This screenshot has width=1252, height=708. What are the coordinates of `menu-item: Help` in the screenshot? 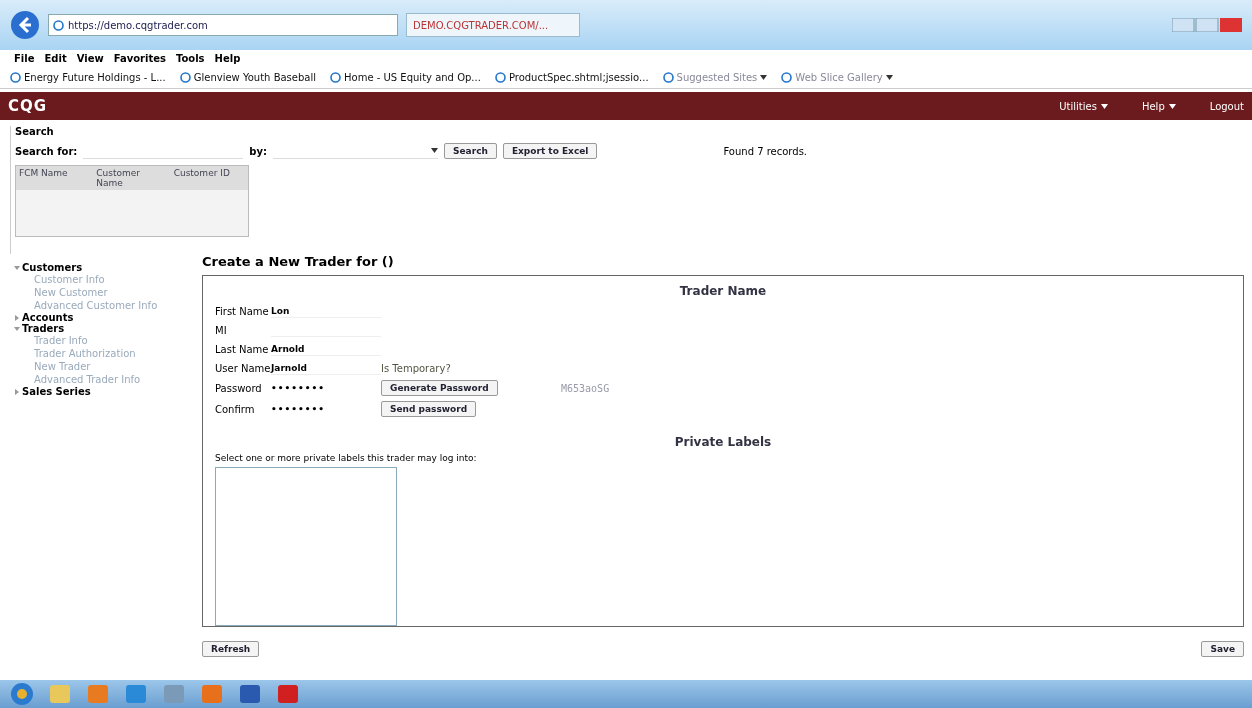 It's located at (227, 58).